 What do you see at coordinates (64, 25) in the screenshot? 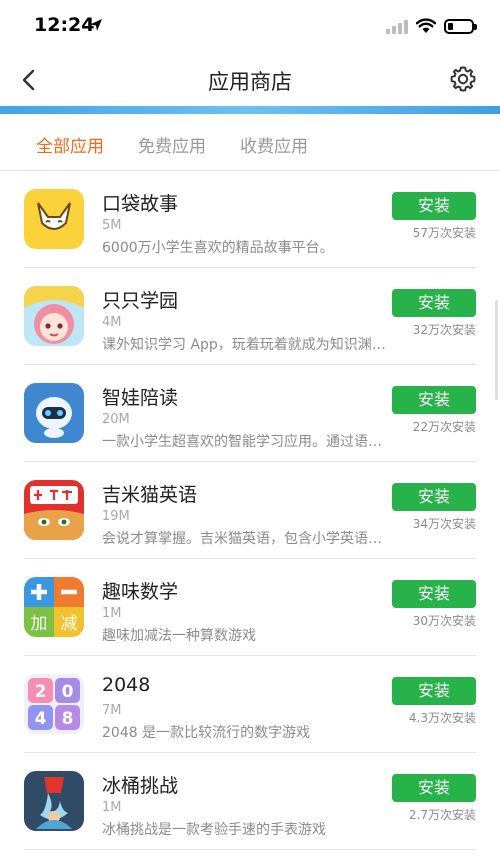
I see `status-time: 12:24` at bounding box center [64, 25].